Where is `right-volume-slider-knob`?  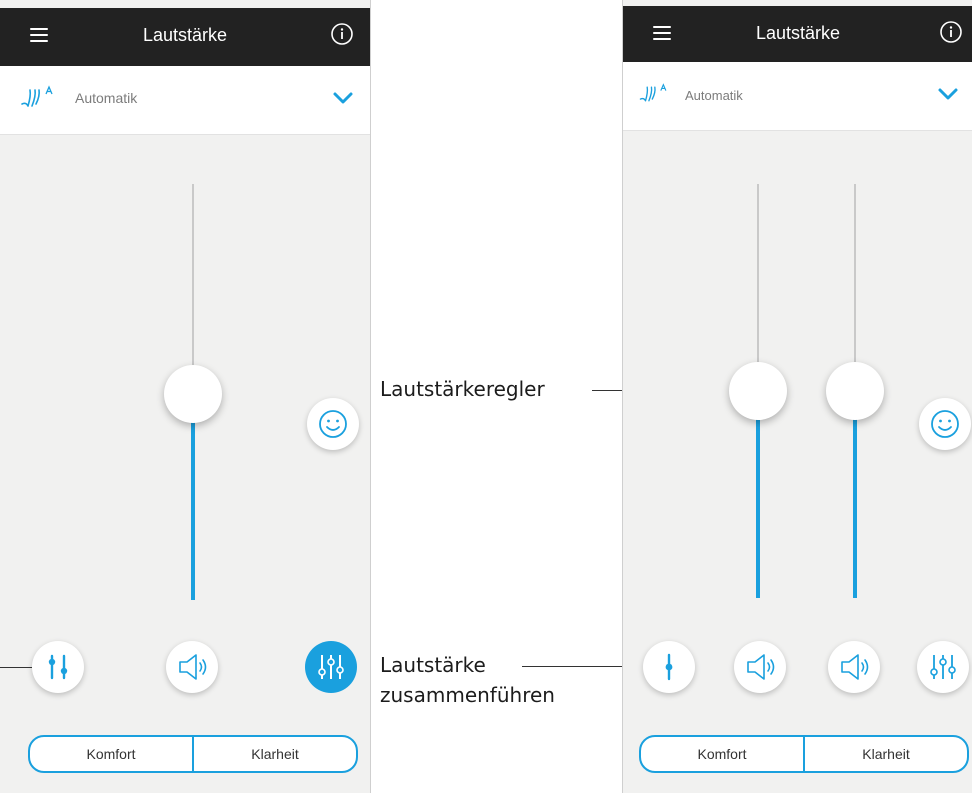
right-volume-slider-knob is located at coordinates (855, 391).